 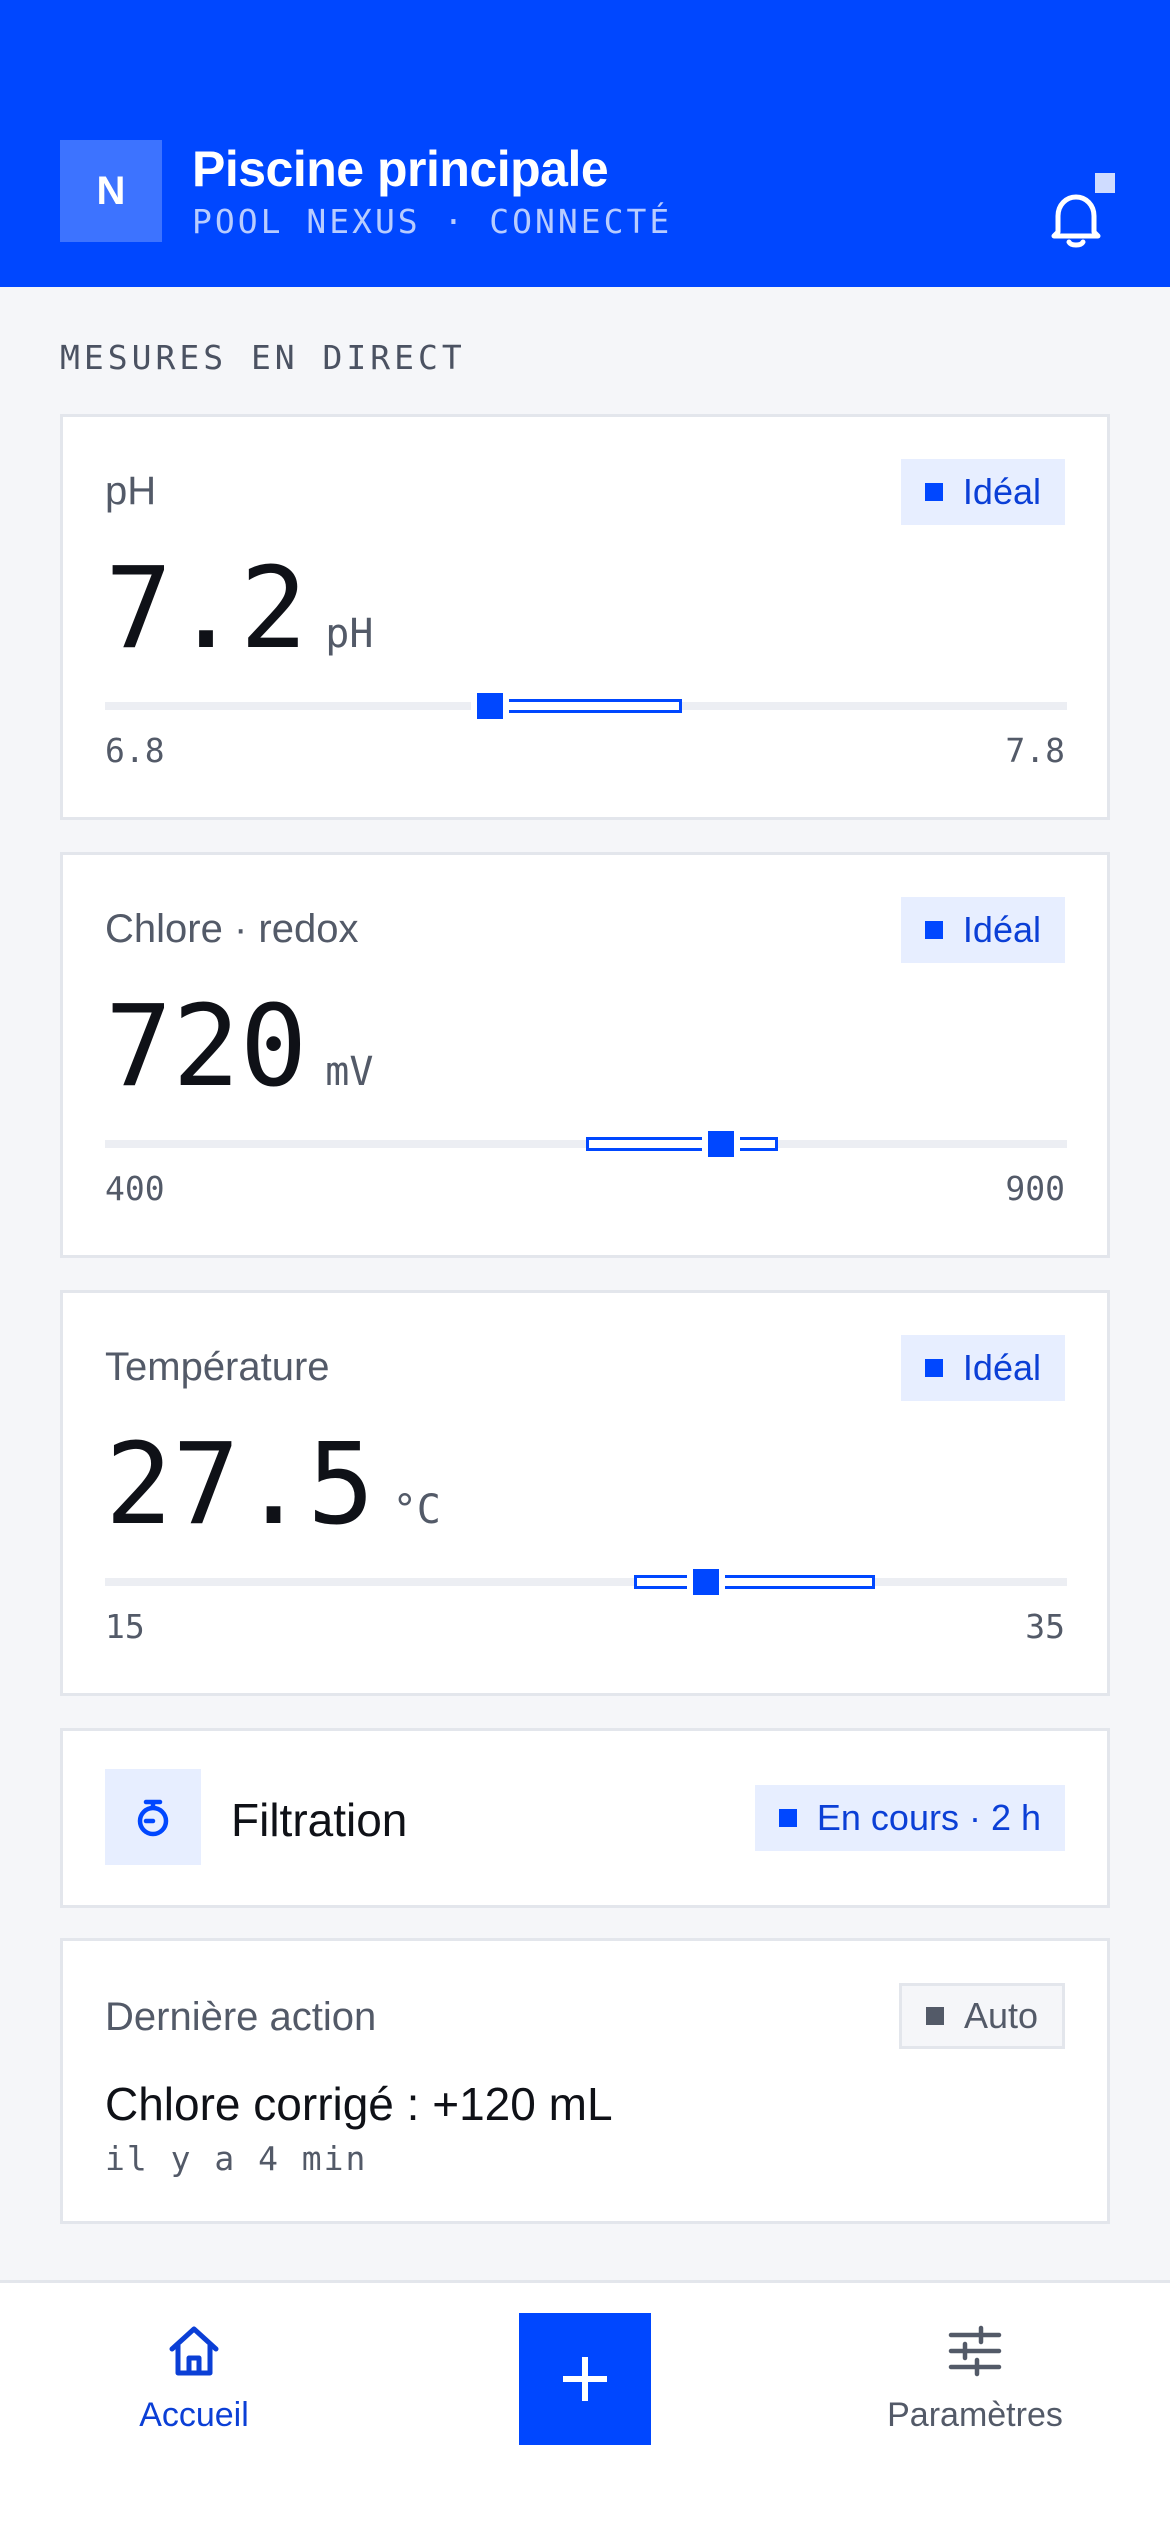 I want to click on metric-label: Chlore · redox, so click(x=232, y=929).